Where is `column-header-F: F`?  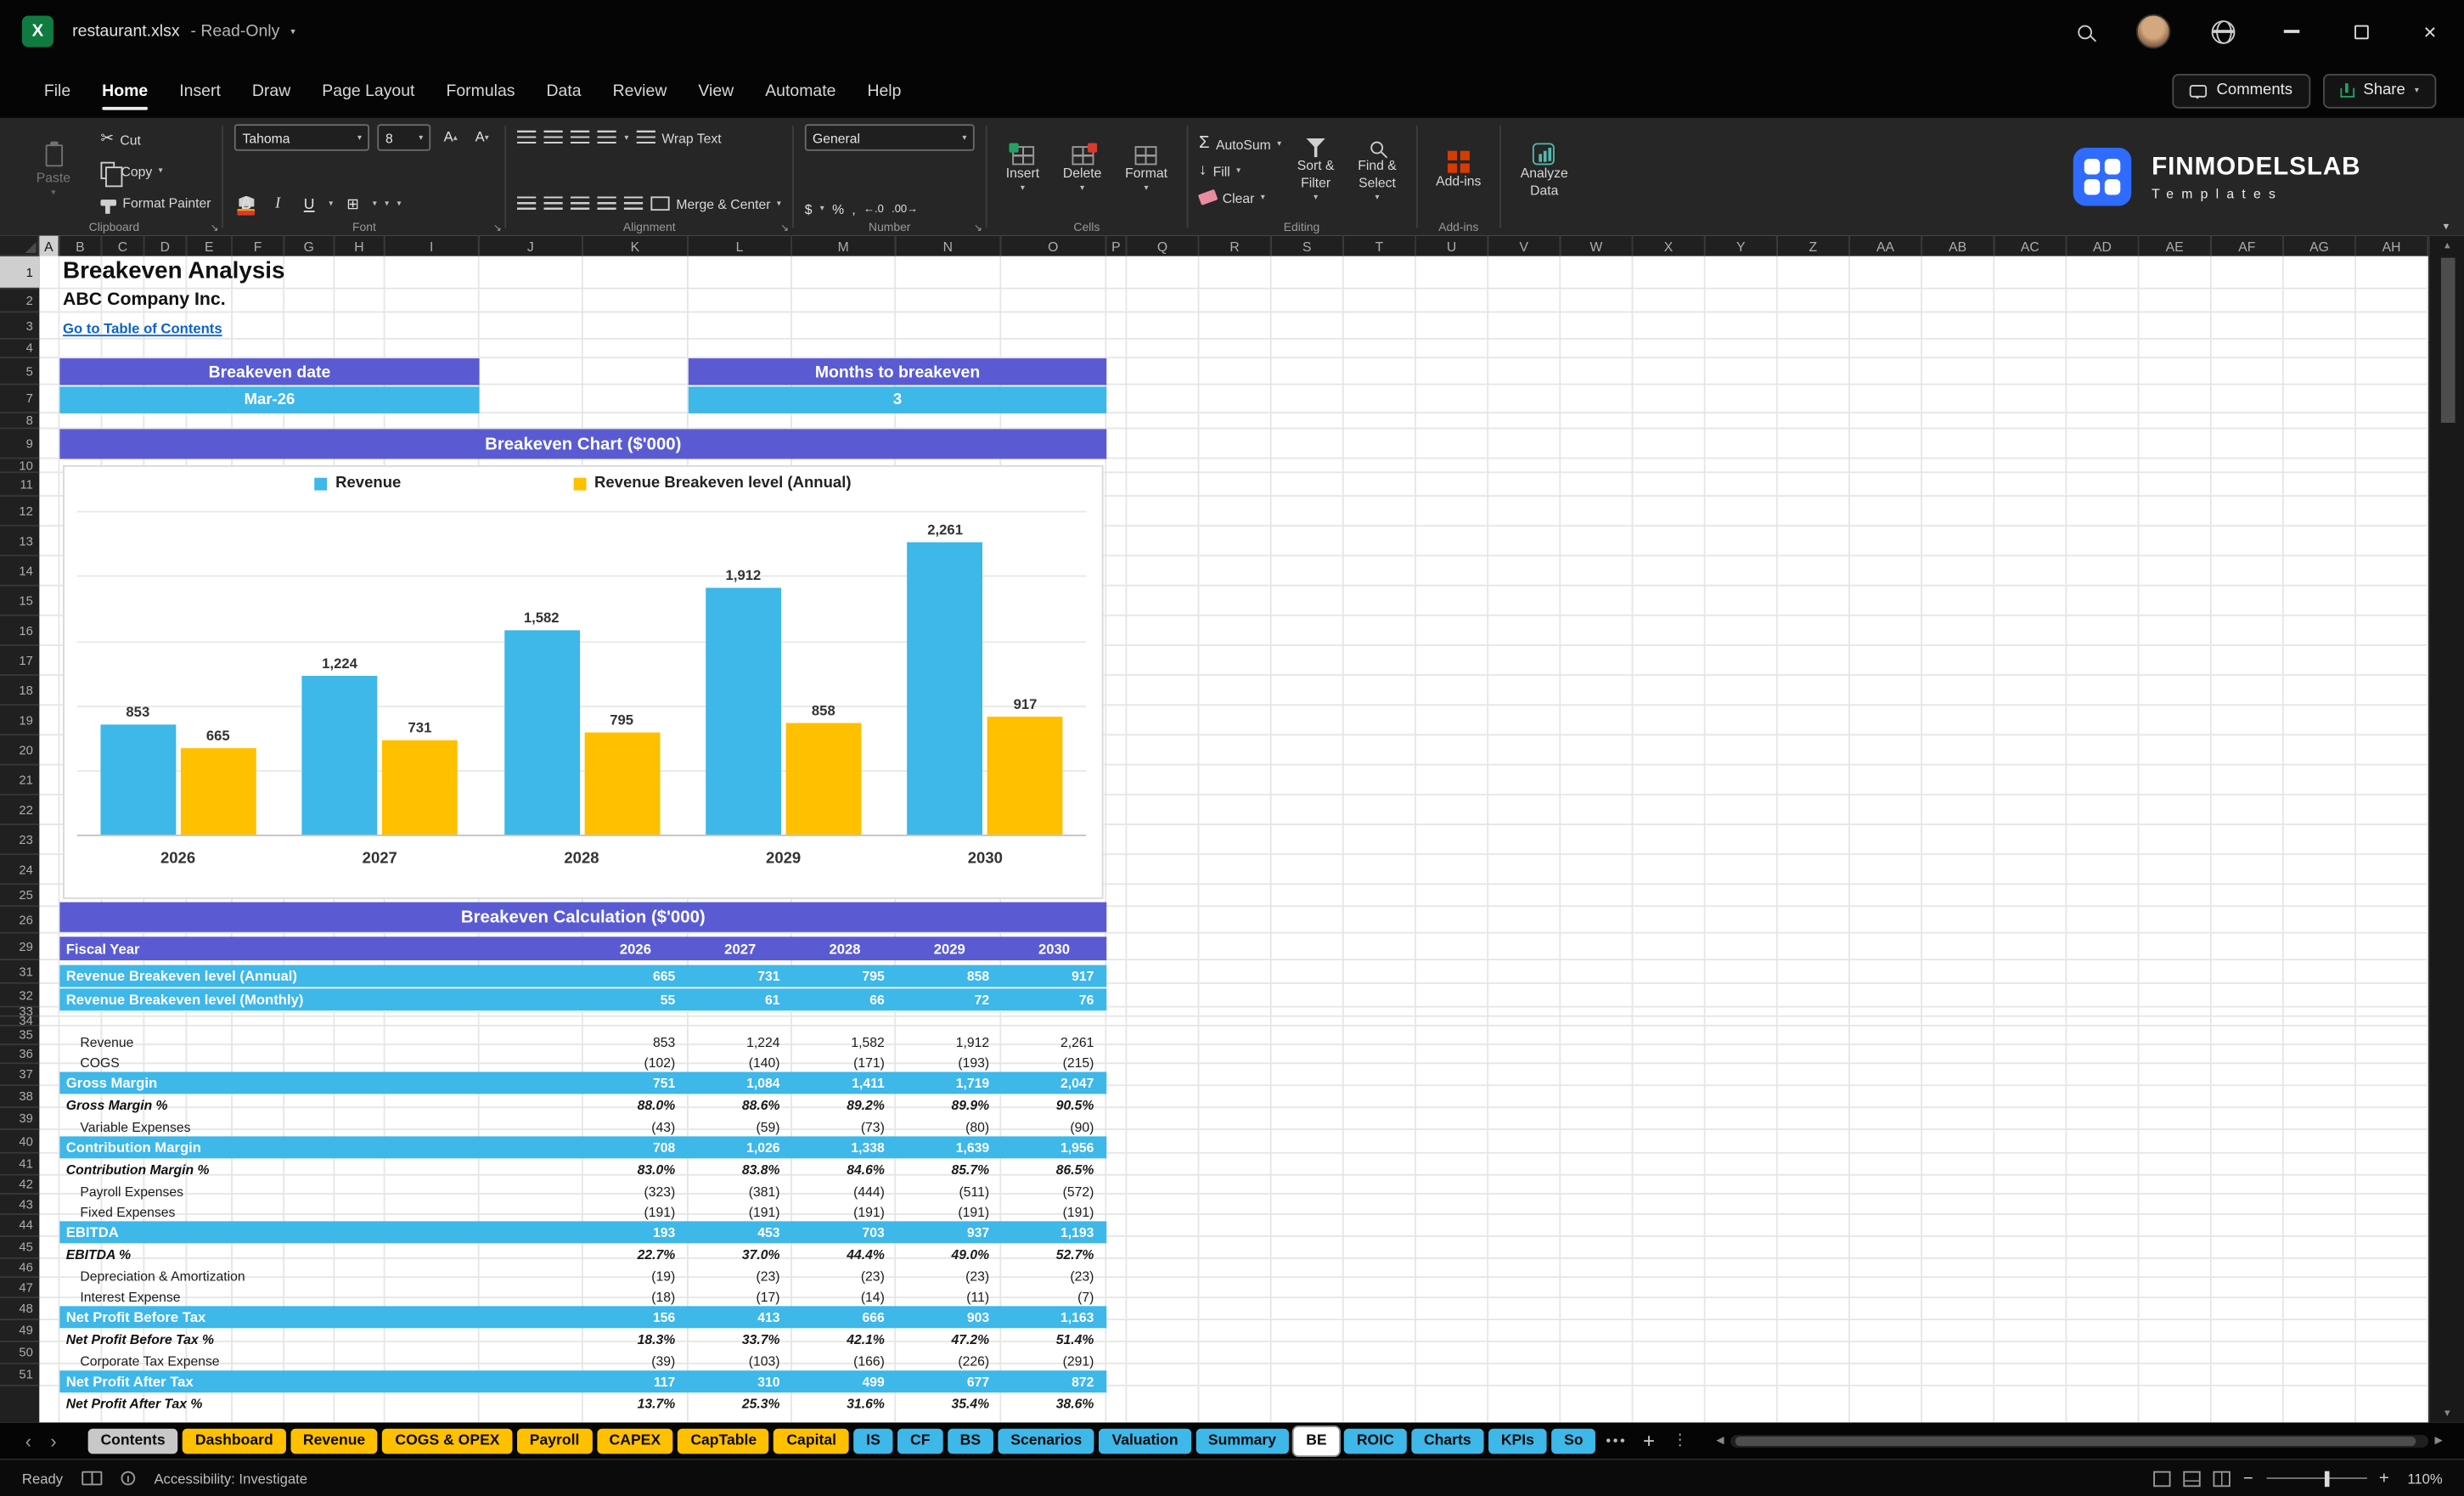 column-header-F: F is located at coordinates (258, 245).